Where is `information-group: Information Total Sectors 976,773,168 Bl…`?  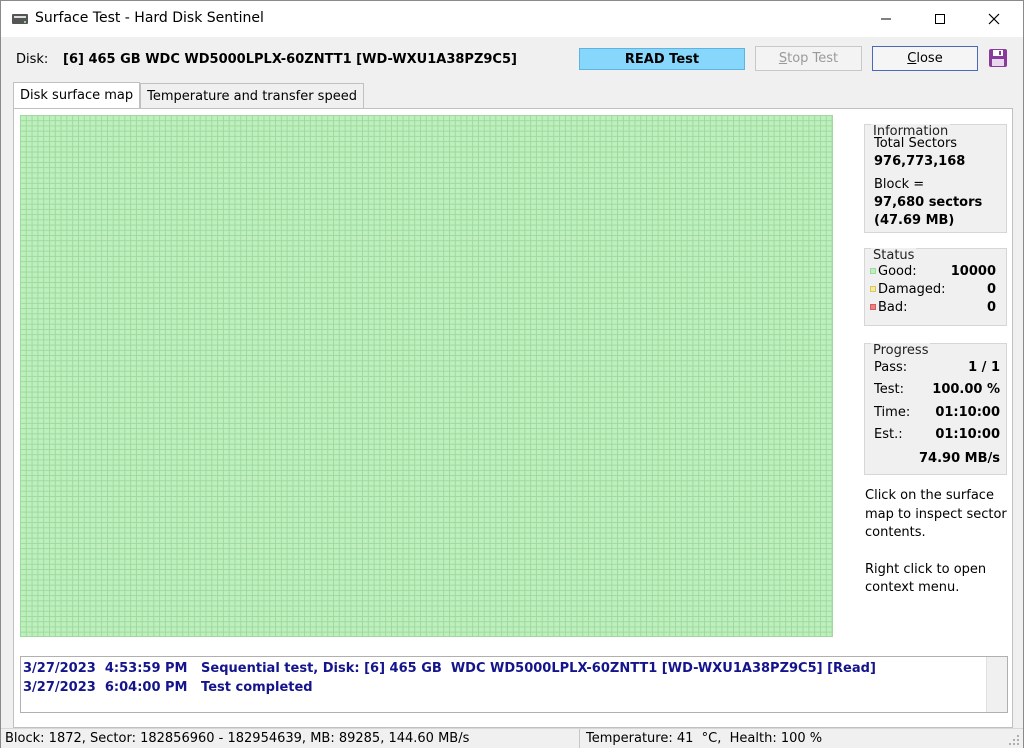
information-group: Information Total Sectors 976,773,168 Bl… is located at coordinates (935, 178).